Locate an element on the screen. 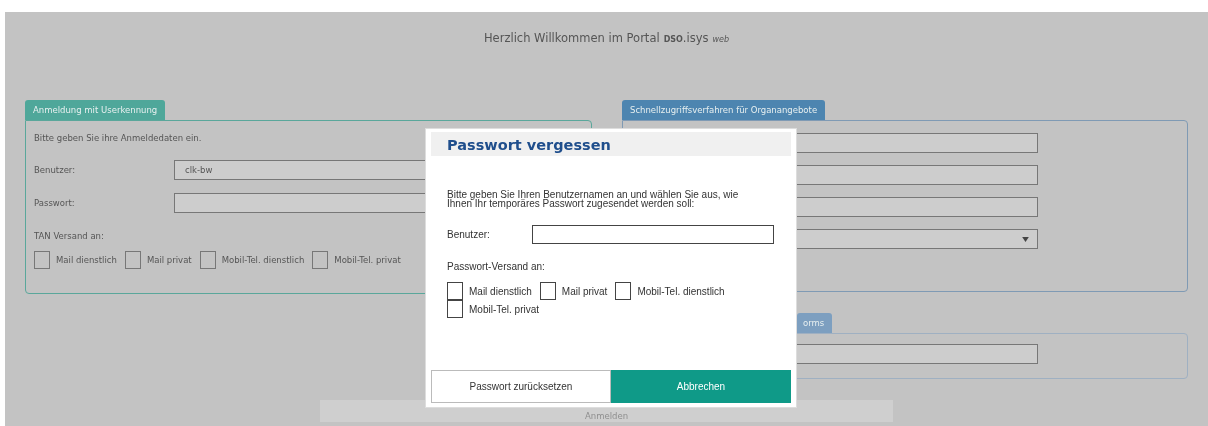 The height and width of the screenshot is (426, 1208). brand-edition: web is located at coordinates (720, 39).